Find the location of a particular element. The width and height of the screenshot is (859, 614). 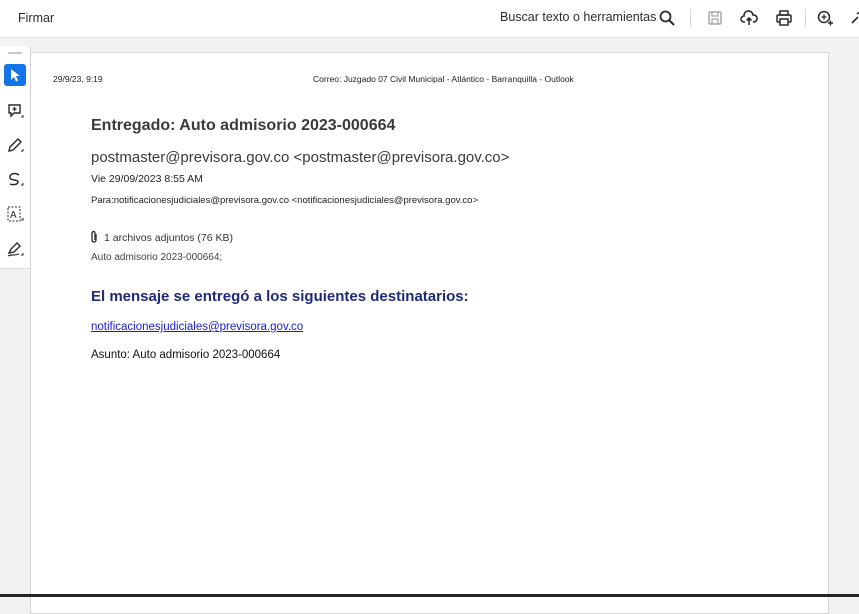

search-tools-label: Buscar texto o herramientas is located at coordinates (578, 17).